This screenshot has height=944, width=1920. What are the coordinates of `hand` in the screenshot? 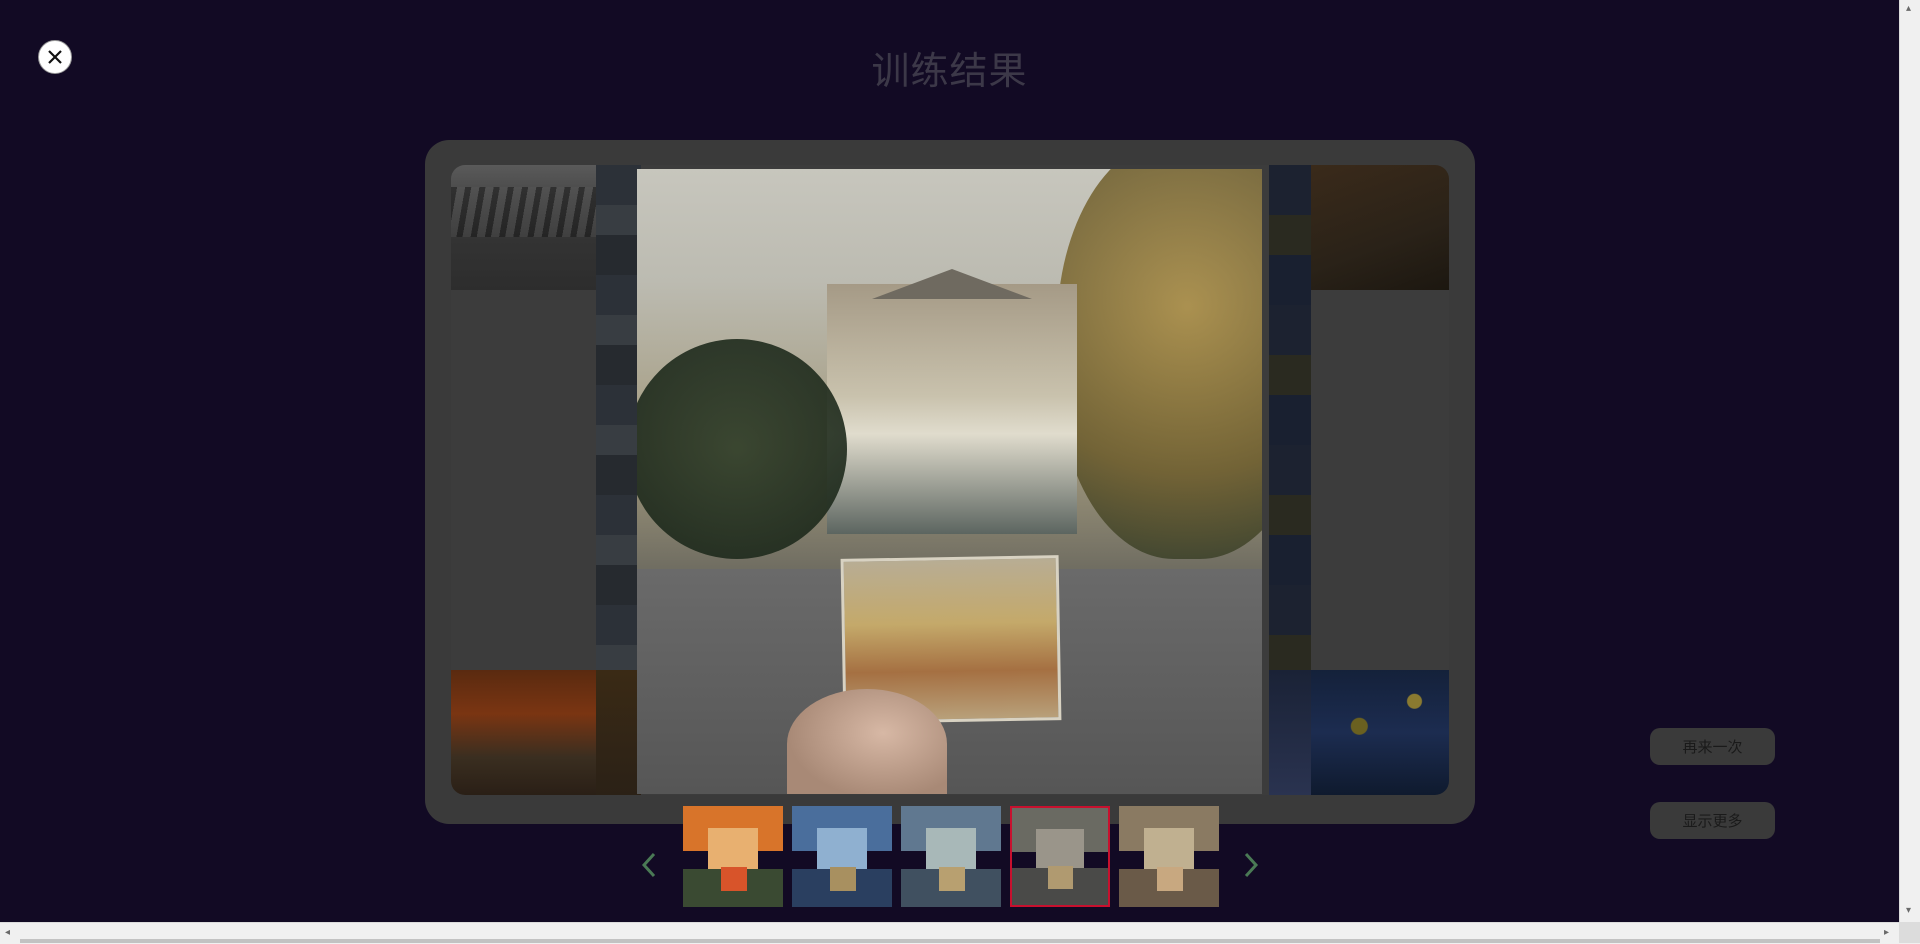 It's located at (867, 741).